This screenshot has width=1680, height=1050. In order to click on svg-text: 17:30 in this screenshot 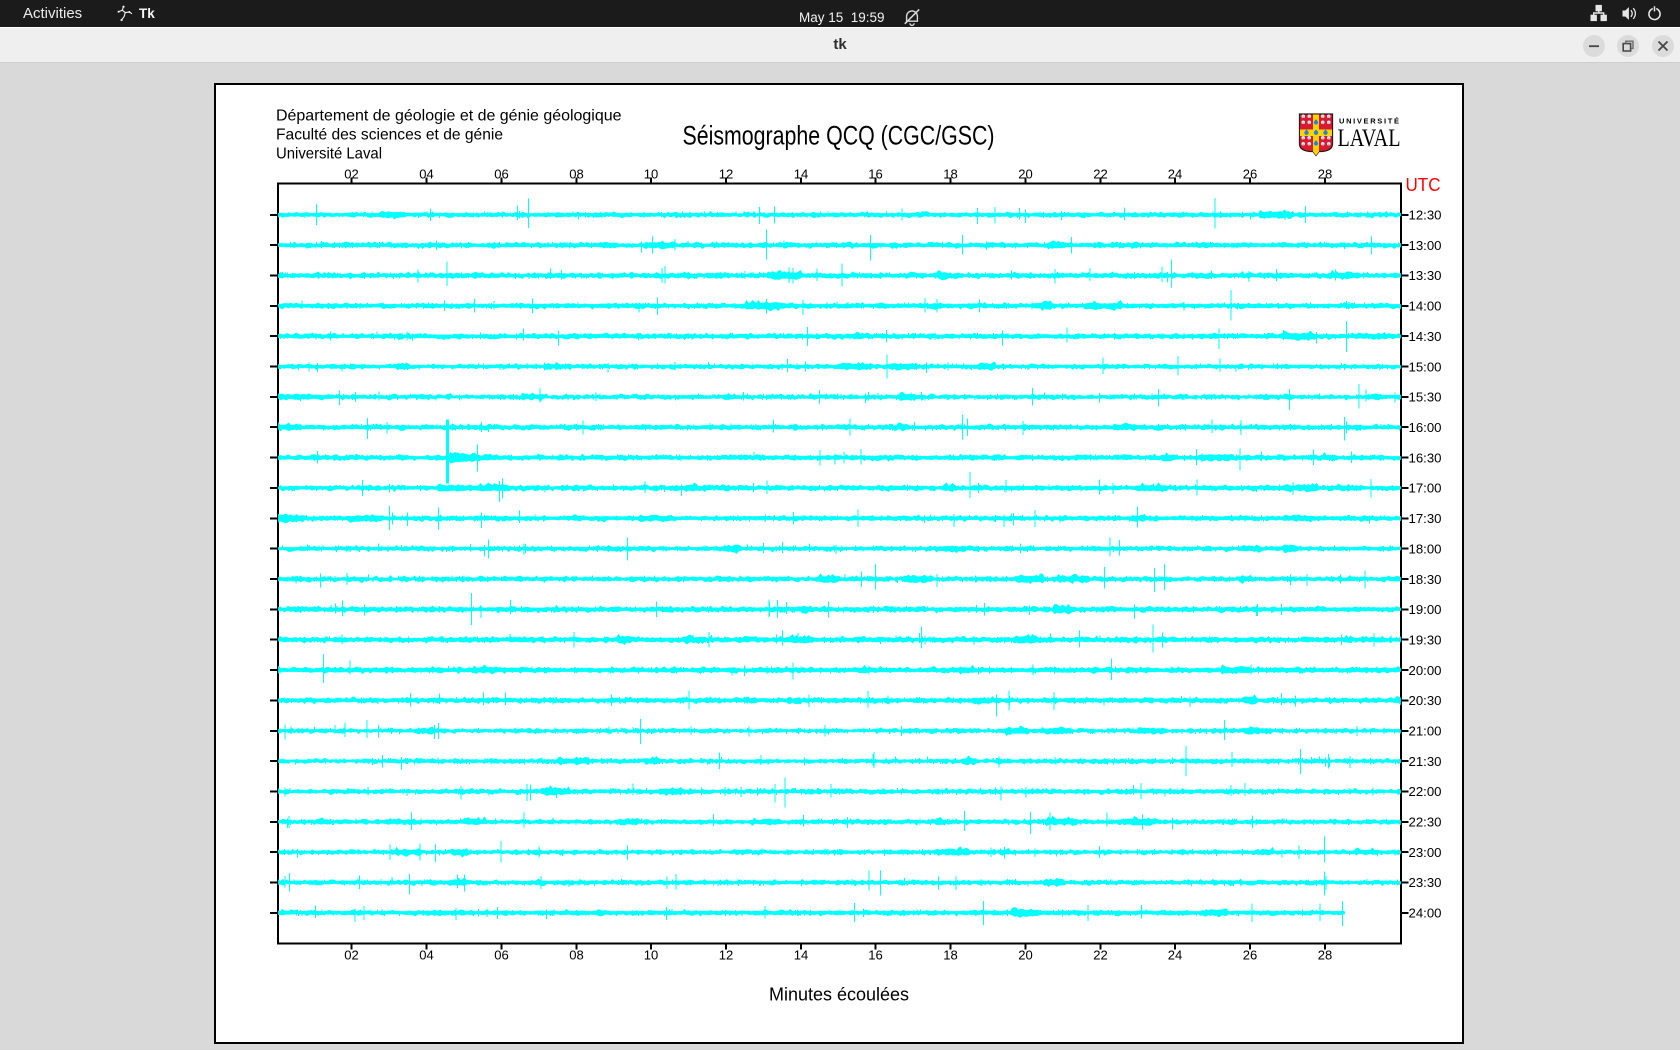, I will do `click(1425, 518)`.